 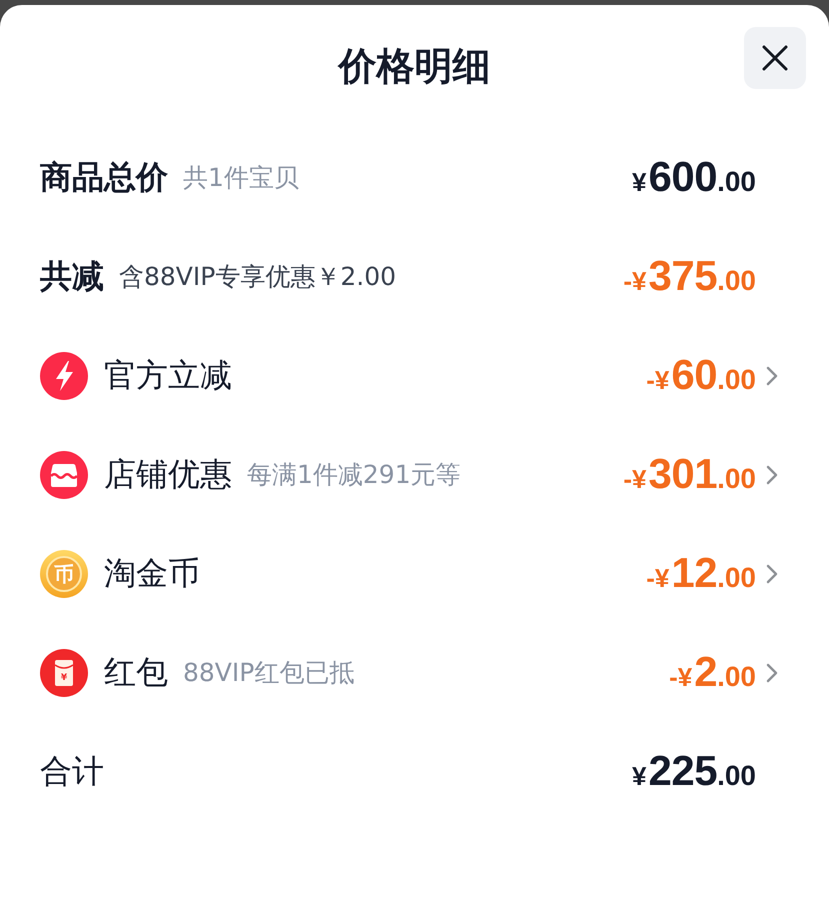 What do you see at coordinates (354, 475) in the screenshot?
I see `row-note: 每满1件减291元等` at bounding box center [354, 475].